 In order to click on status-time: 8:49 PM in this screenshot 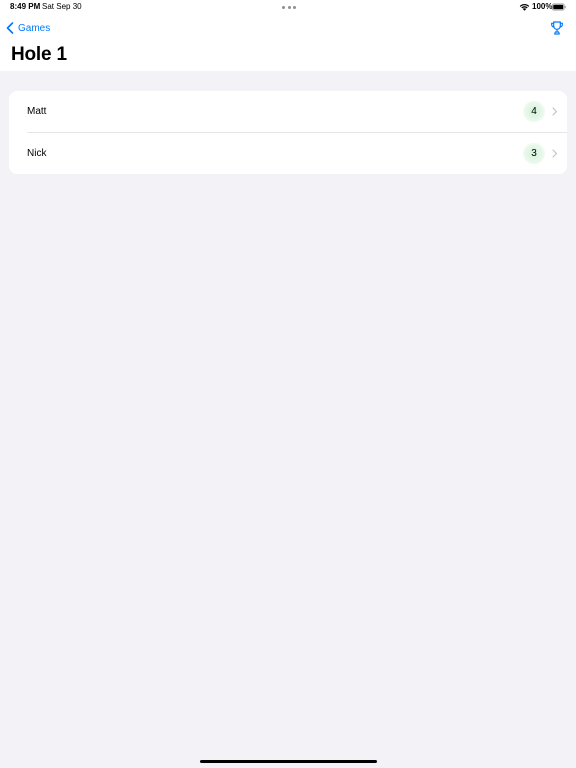, I will do `click(25, 6)`.